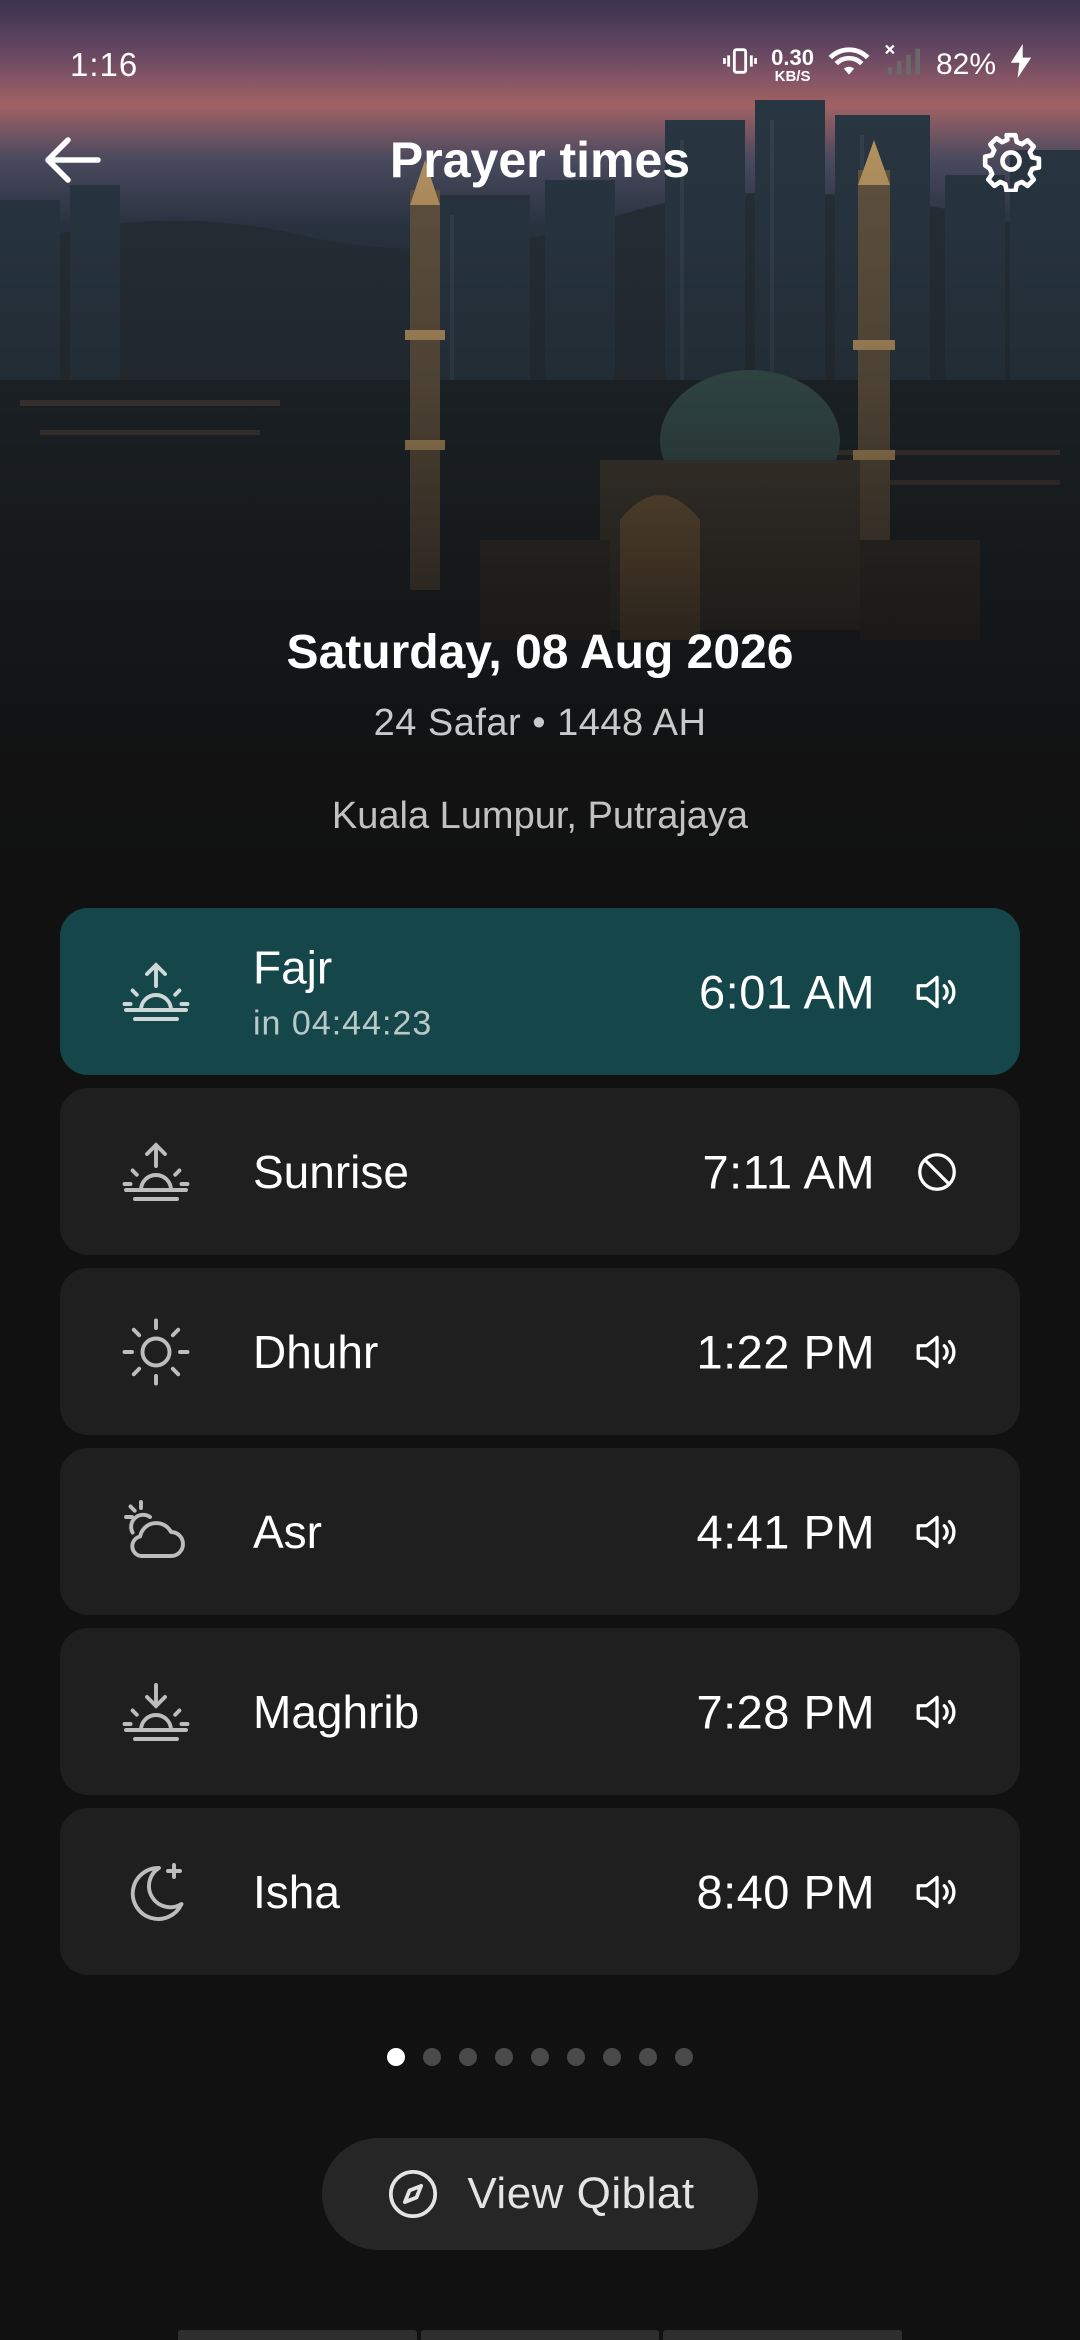 This screenshot has height=2340, width=1080. What do you see at coordinates (343, 1023) in the screenshot?
I see `prayer-countdown: in 04:44:23` at bounding box center [343, 1023].